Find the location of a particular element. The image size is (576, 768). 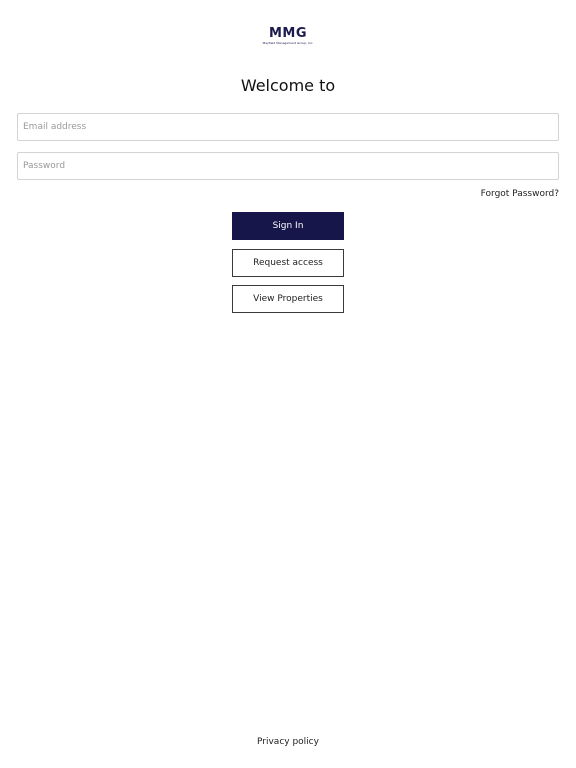

view-properties-button: View Properties is located at coordinates (288, 299).